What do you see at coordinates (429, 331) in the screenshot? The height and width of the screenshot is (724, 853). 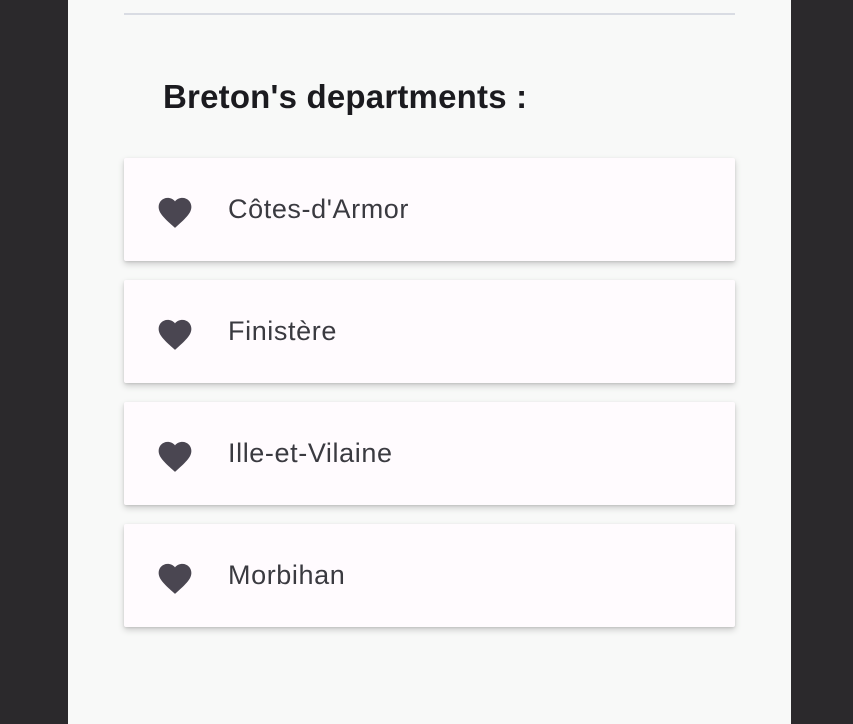 I see `department-card-finistere: Finistère` at bounding box center [429, 331].